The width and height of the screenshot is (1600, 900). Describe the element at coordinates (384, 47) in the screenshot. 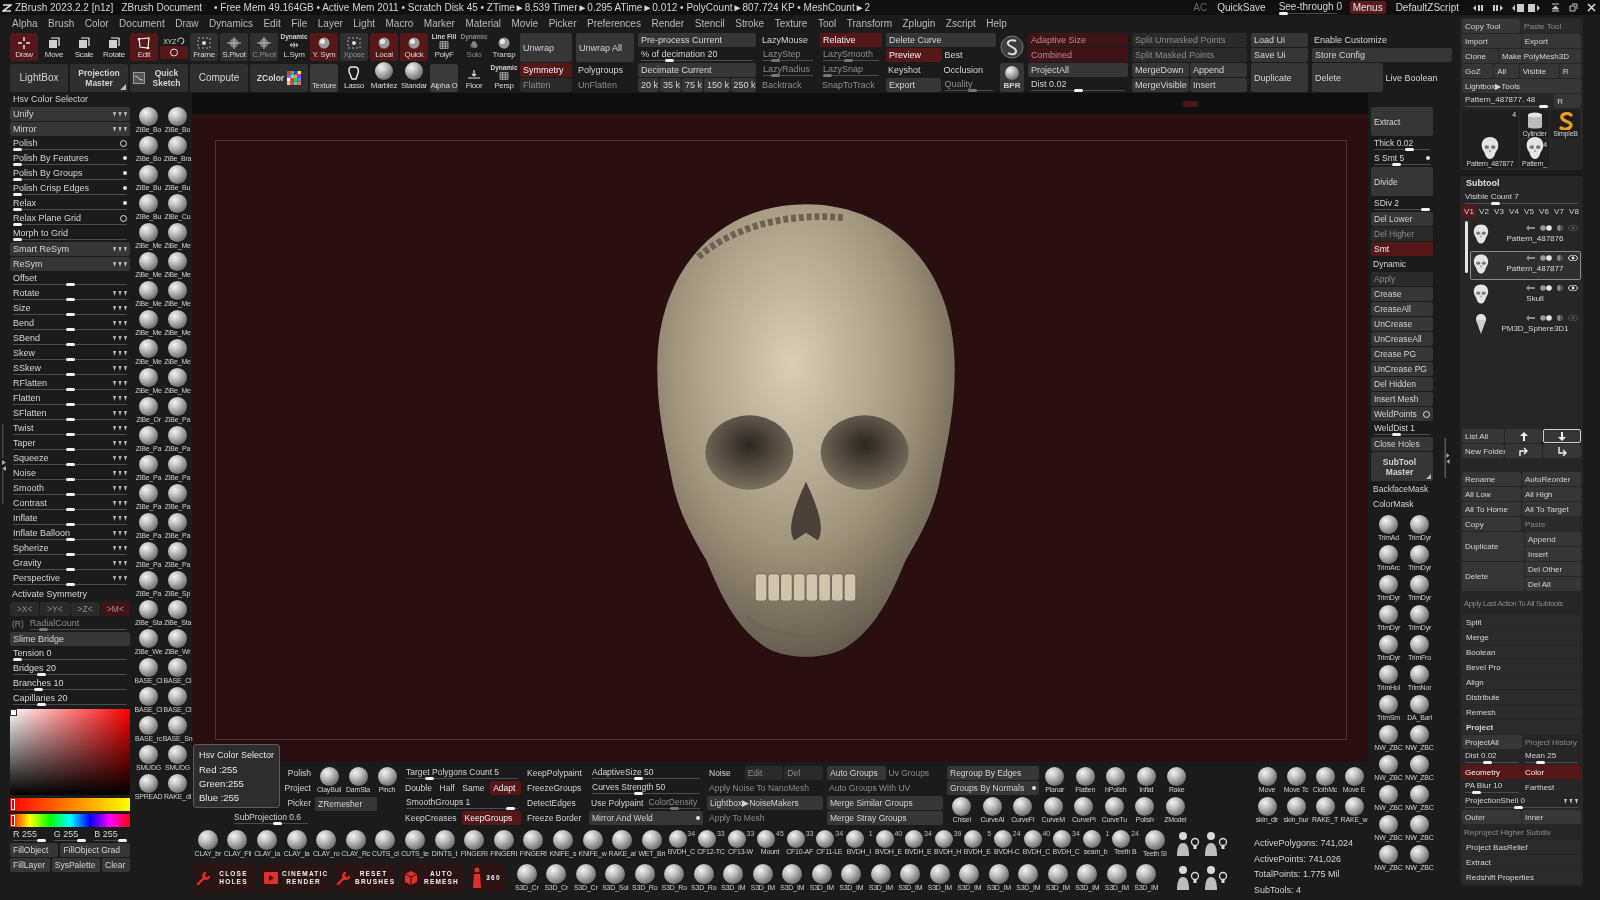

I see `tool-button: Local` at that location.